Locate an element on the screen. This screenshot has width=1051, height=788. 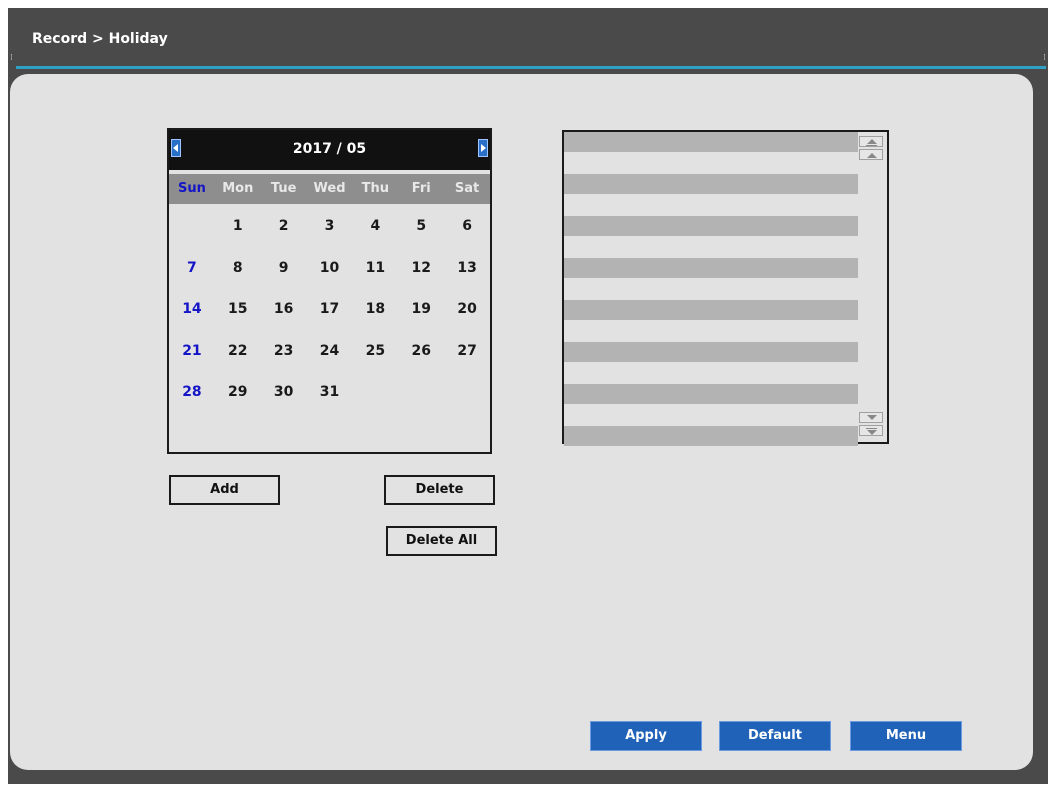
calendar-day: 15 is located at coordinates (238, 310).